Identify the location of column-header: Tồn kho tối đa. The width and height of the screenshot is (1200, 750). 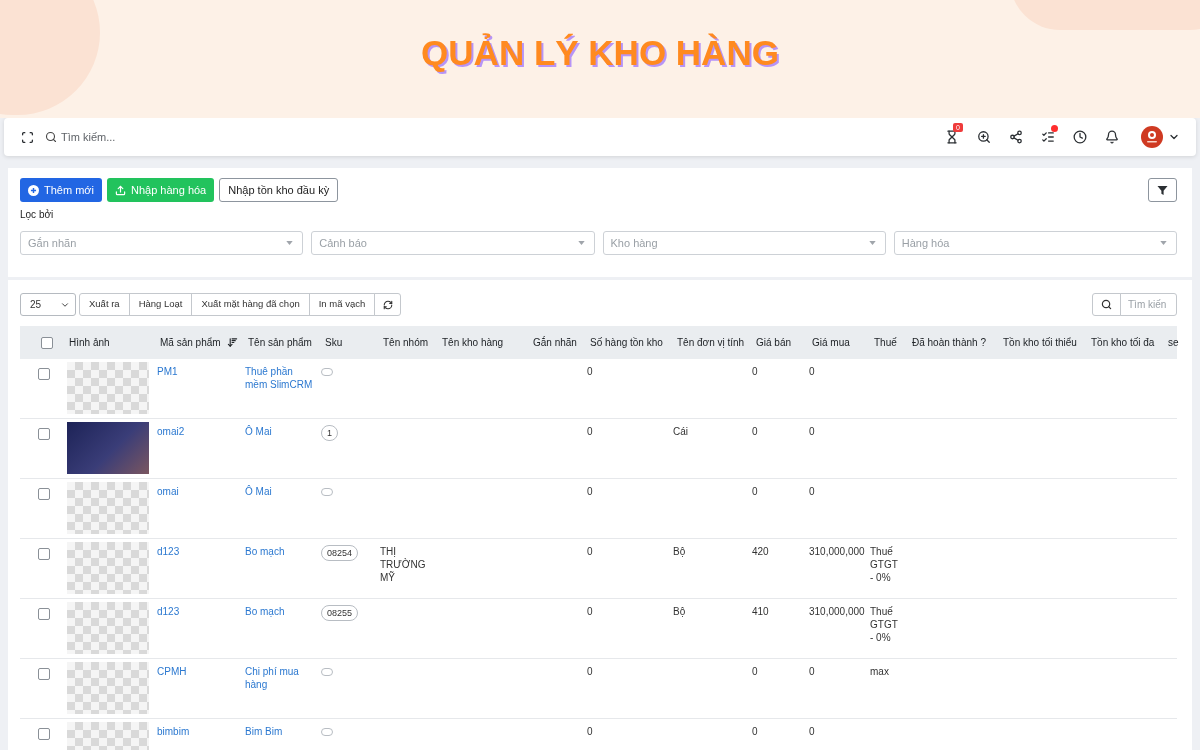
(1123, 342).